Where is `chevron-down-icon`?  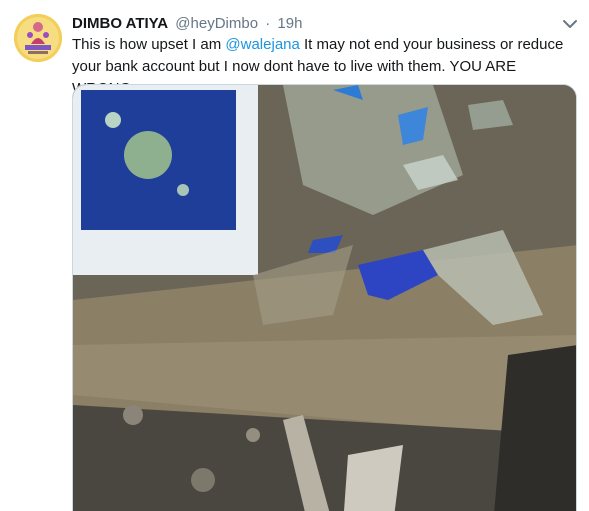
chevron-down-icon is located at coordinates (570, 24).